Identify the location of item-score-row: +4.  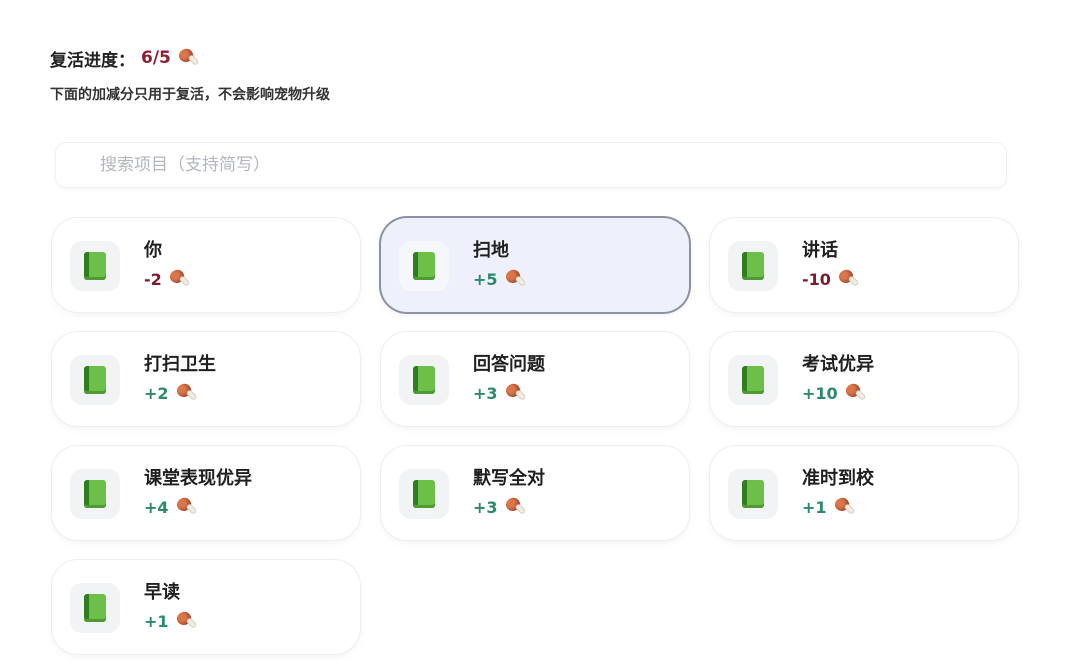
(170, 506).